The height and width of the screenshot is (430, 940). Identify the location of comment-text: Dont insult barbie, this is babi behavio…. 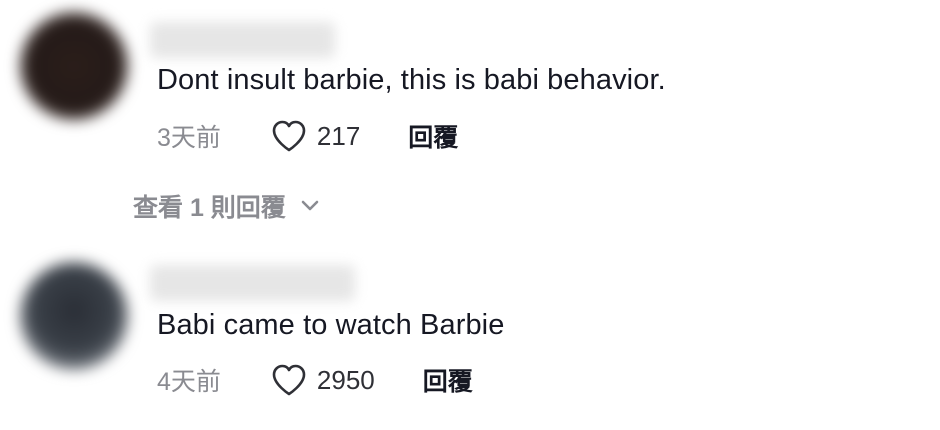
(411, 80).